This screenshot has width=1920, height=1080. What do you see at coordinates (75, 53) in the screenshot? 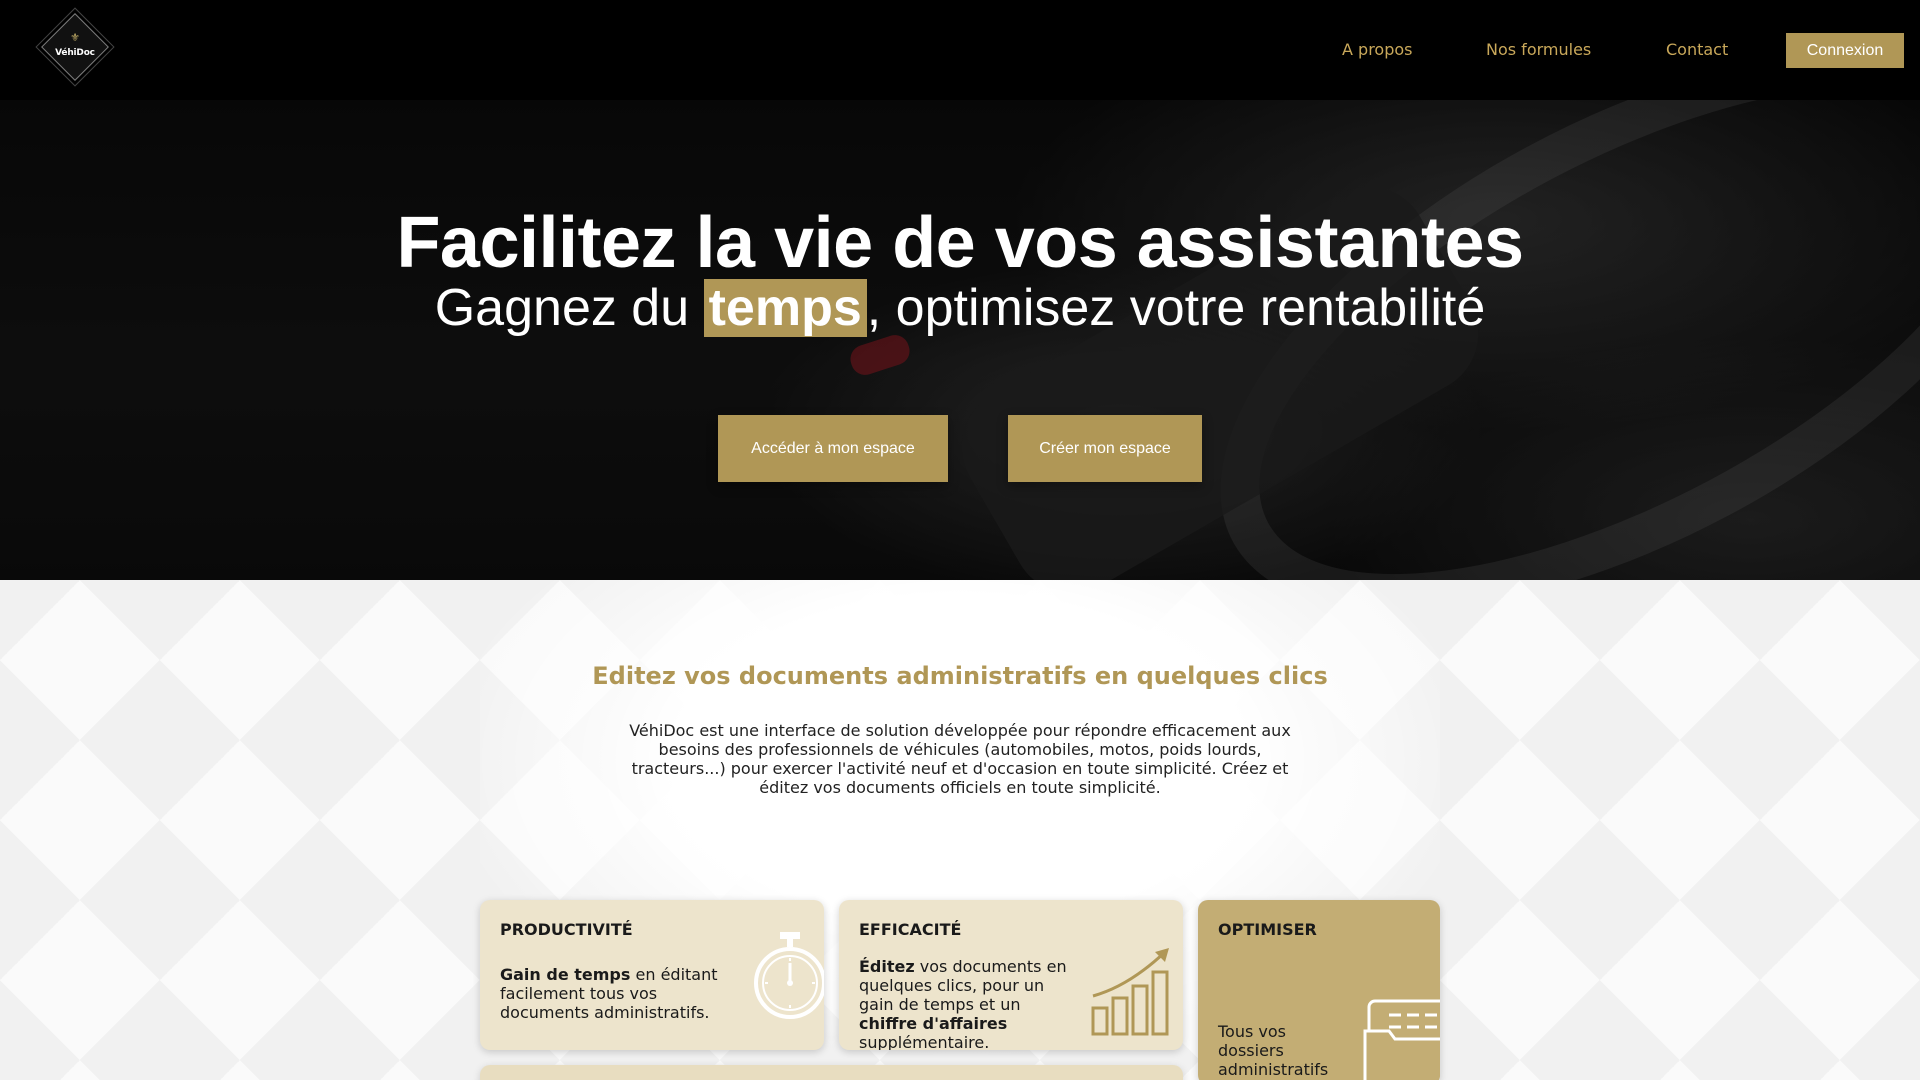
I see `logo-text: VéhiDoc` at bounding box center [75, 53].